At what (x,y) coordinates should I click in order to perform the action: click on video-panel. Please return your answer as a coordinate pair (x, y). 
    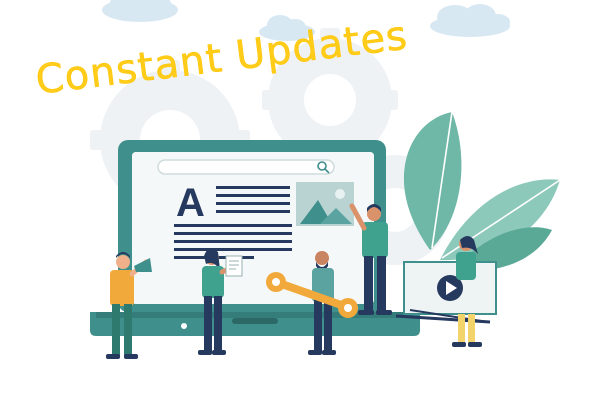
    Looking at the image, I should click on (446, 292).